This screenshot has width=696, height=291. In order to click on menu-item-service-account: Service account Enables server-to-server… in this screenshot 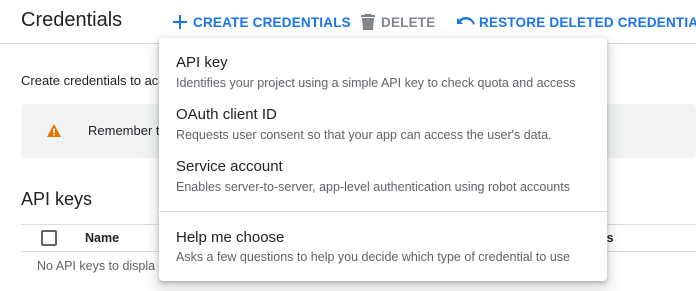, I will do `click(383, 168)`.